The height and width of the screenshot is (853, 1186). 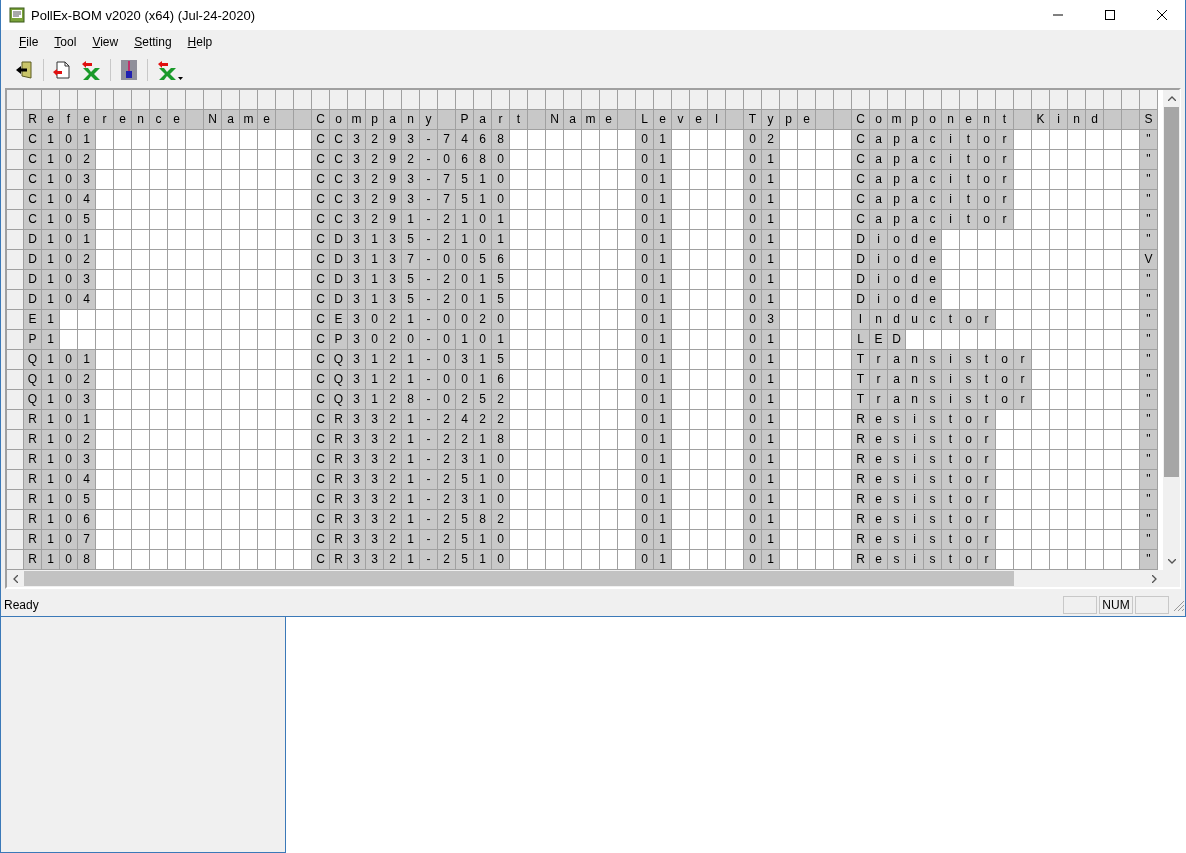 I want to click on menu-item: View, so click(x=105, y=42).